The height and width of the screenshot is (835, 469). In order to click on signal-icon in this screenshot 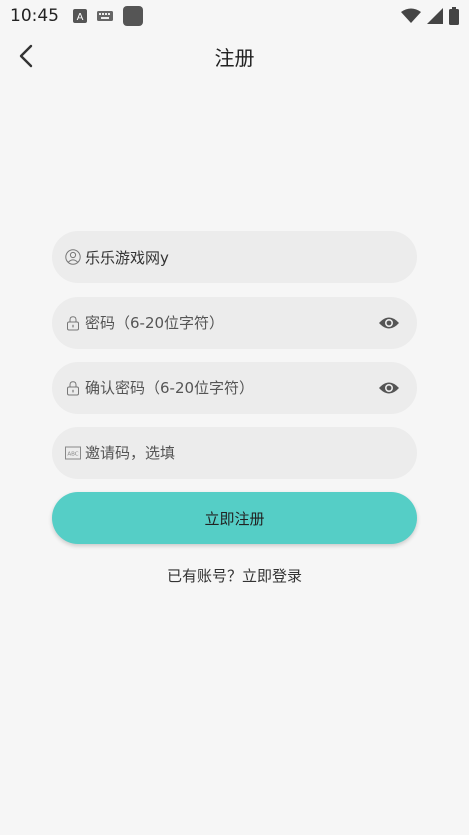, I will do `click(435, 16)`.